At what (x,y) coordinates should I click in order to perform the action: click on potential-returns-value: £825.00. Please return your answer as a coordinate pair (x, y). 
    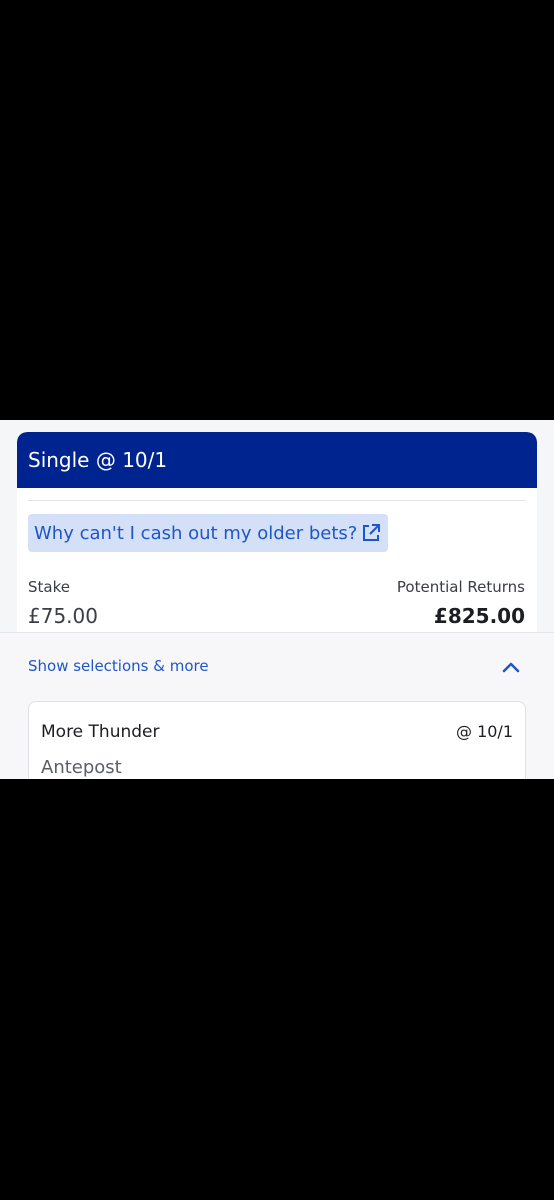
    Looking at the image, I should click on (479, 616).